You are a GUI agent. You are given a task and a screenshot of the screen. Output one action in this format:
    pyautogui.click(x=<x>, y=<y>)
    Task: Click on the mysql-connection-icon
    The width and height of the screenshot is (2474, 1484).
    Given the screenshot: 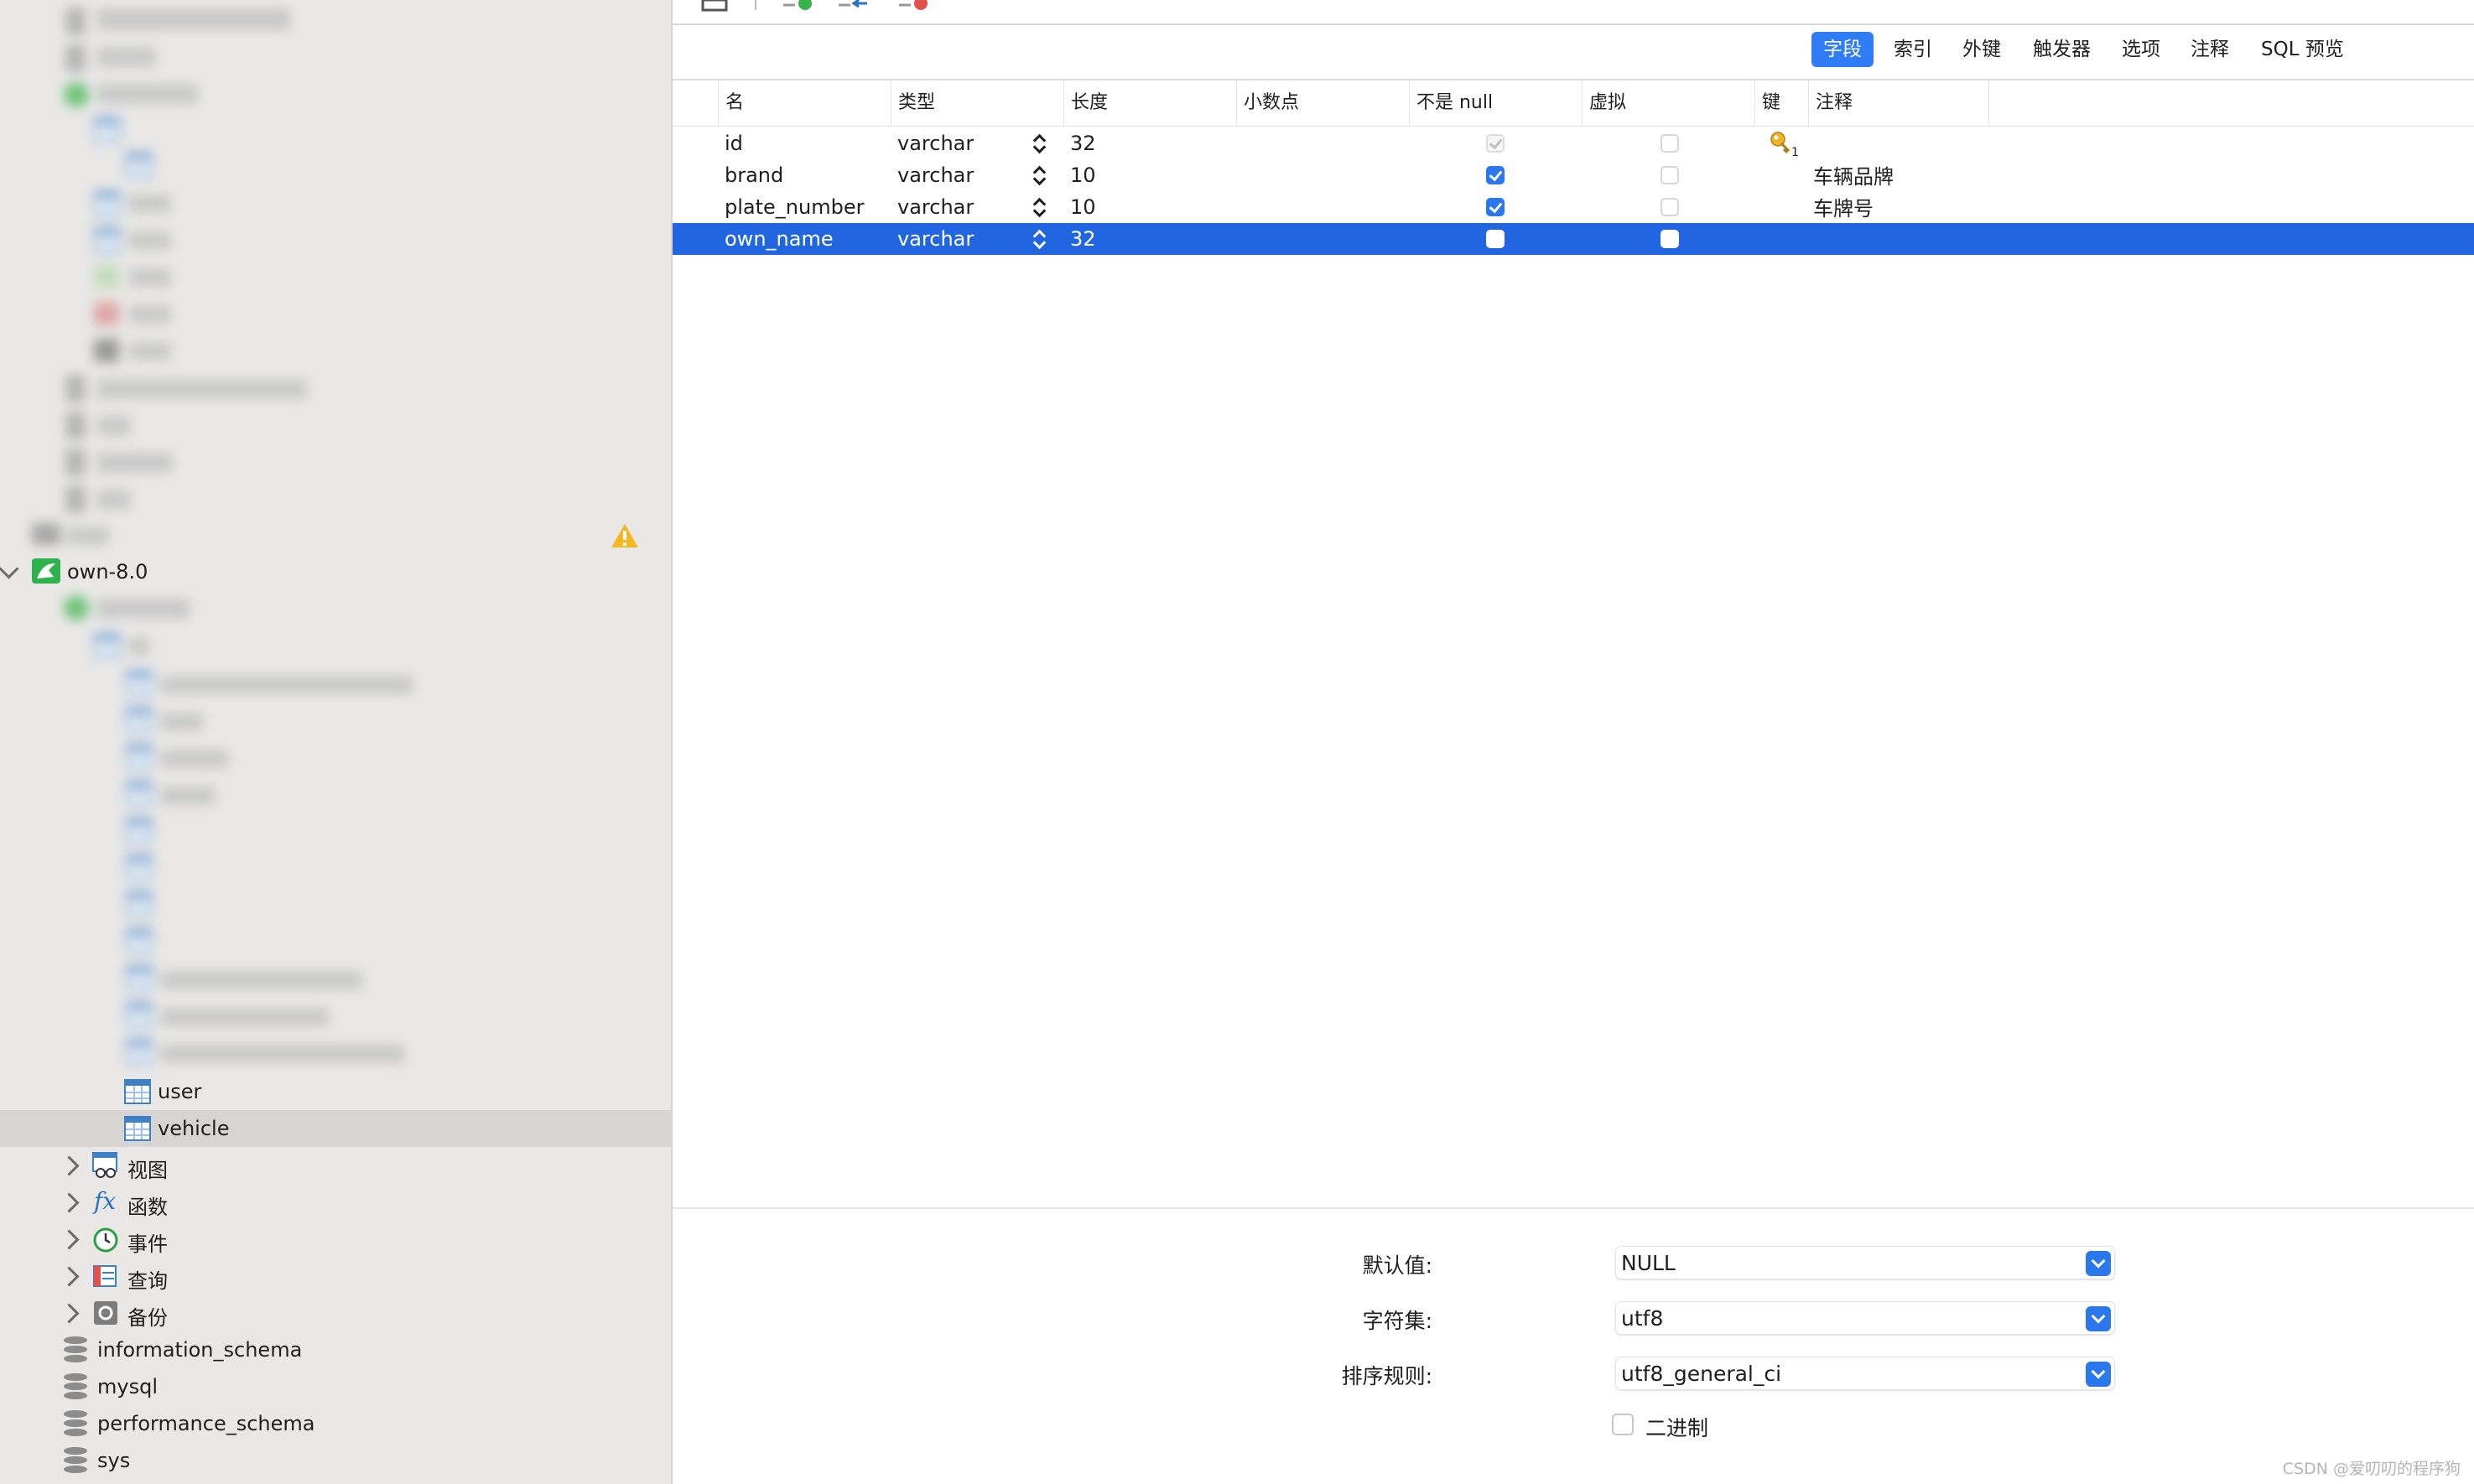 What is the action you would take?
    pyautogui.click(x=46, y=571)
    